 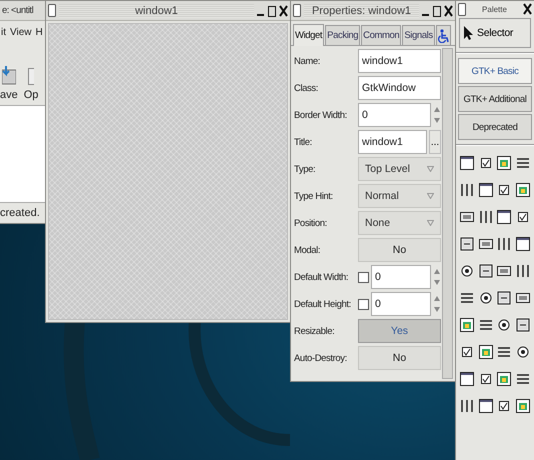 I want to click on save-icon, so click(x=9, y=75).